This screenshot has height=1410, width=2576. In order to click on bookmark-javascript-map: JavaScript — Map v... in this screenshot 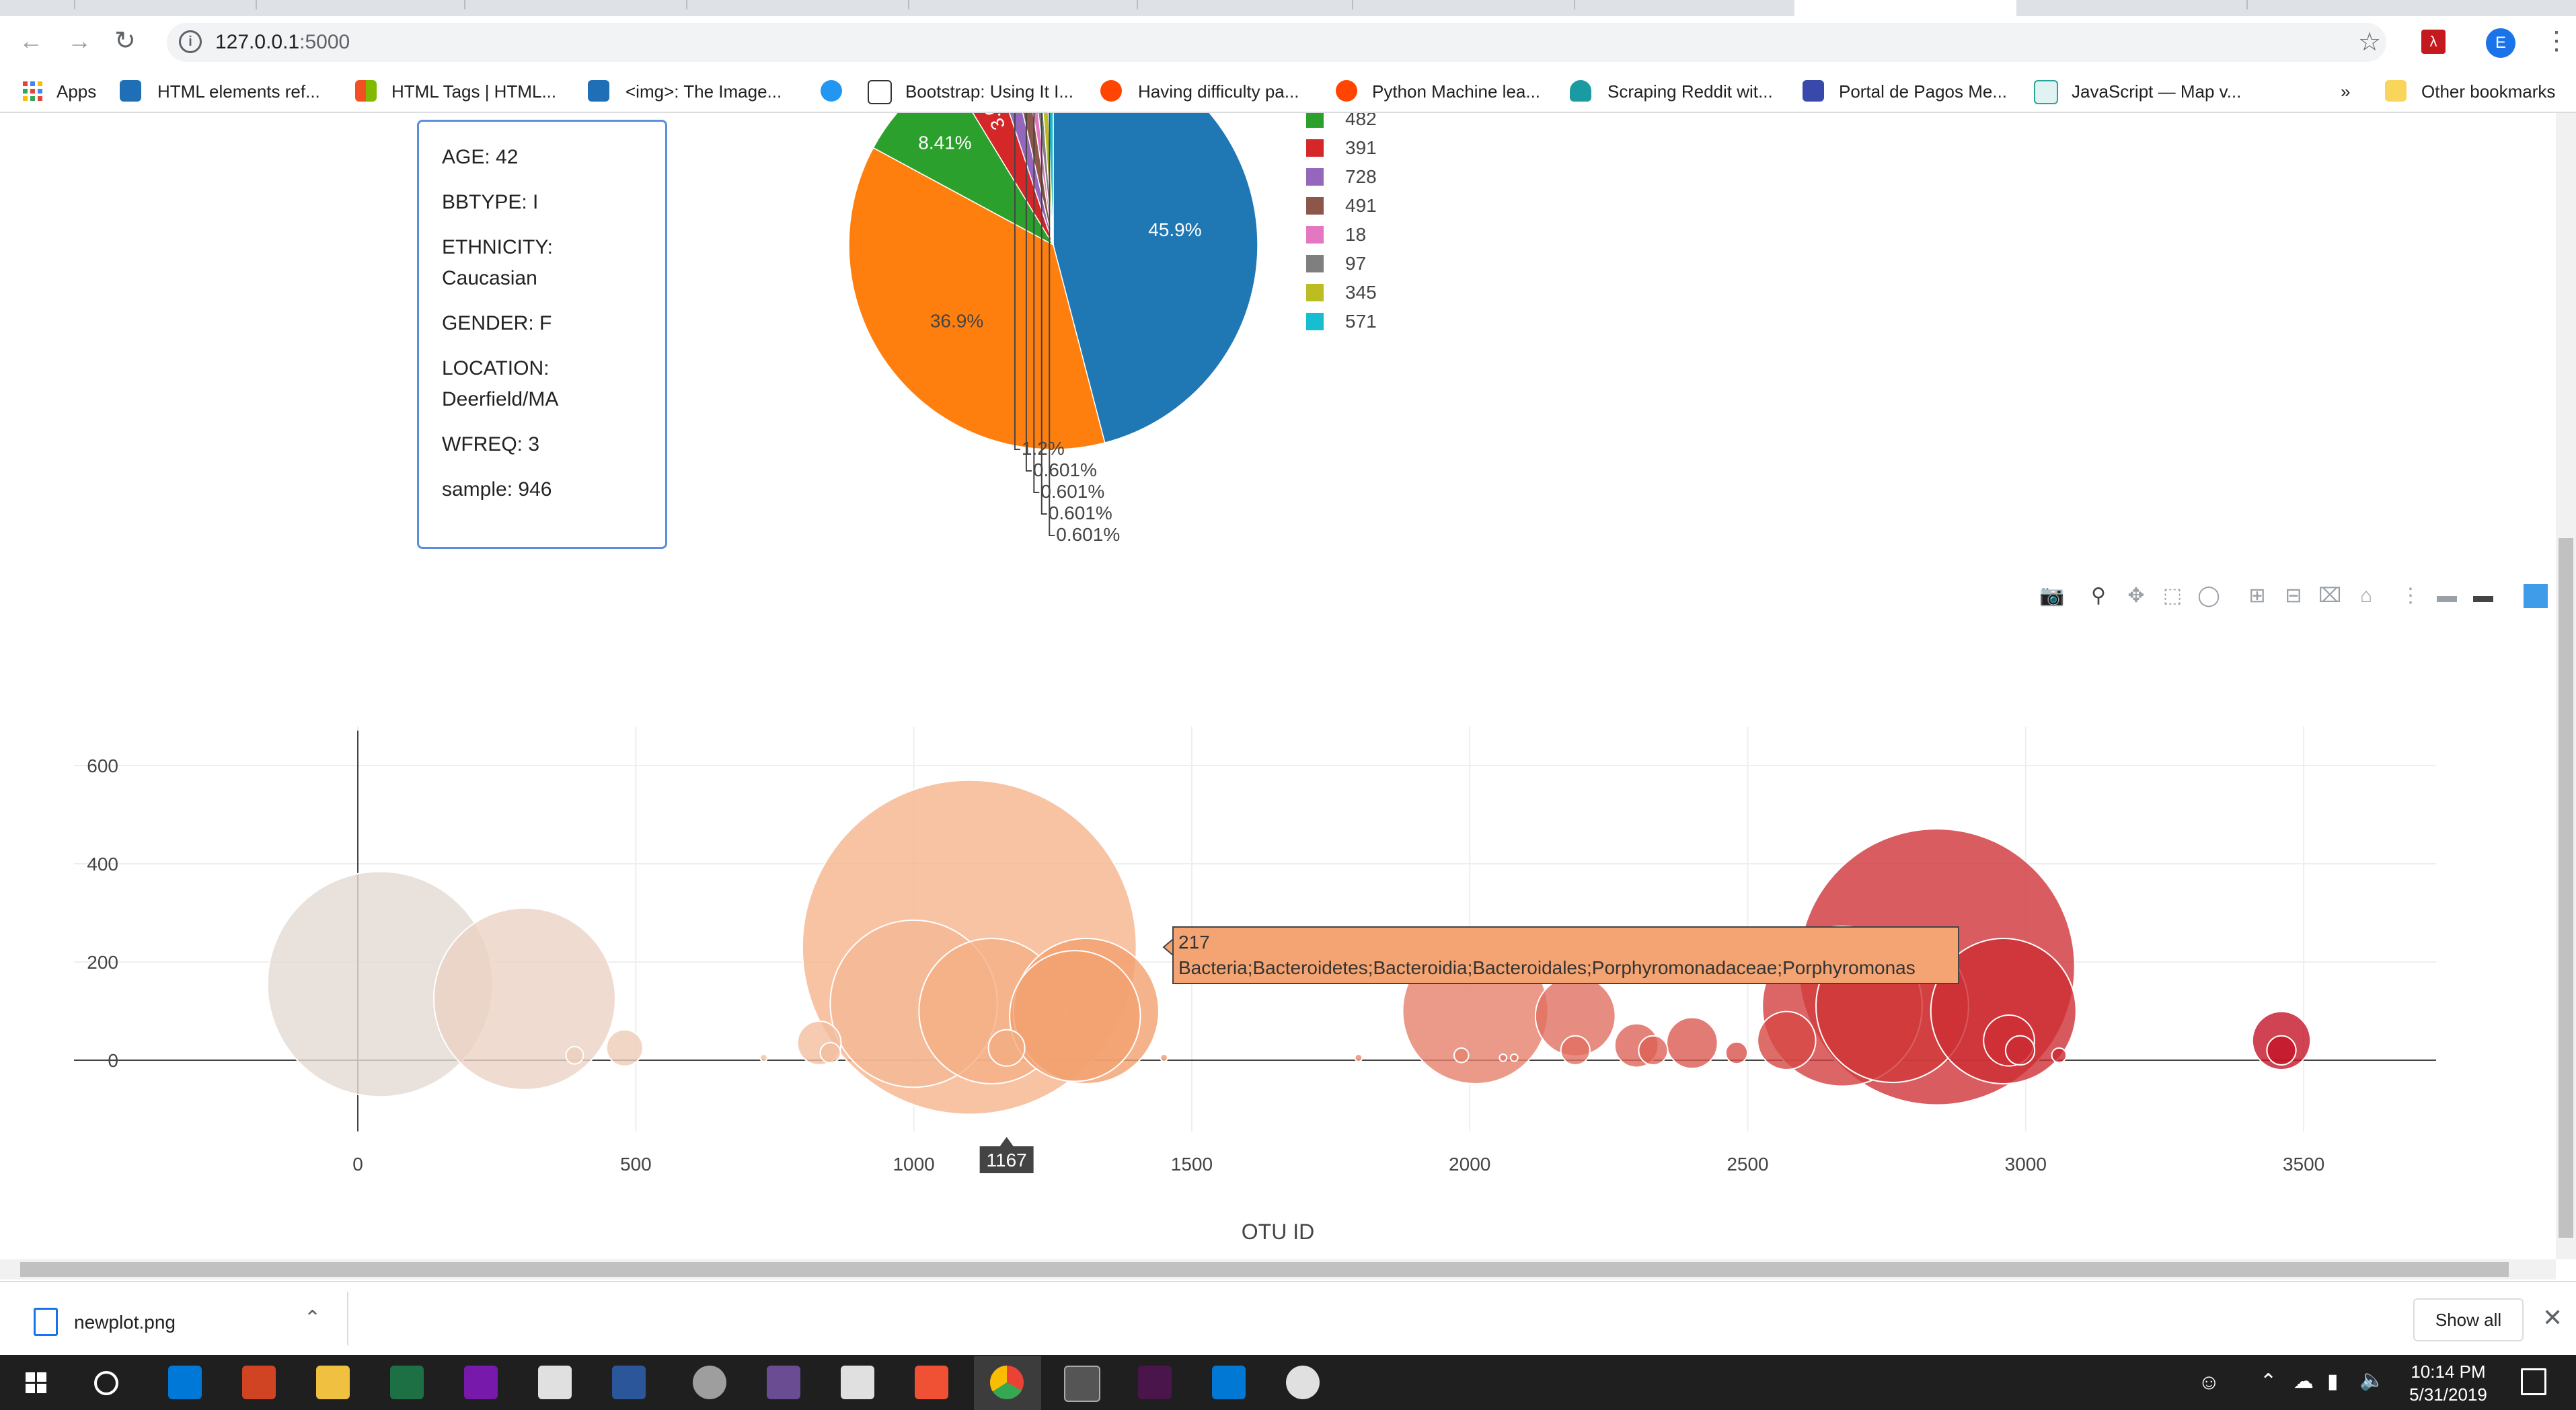, I will do `click(2156, 91)`.